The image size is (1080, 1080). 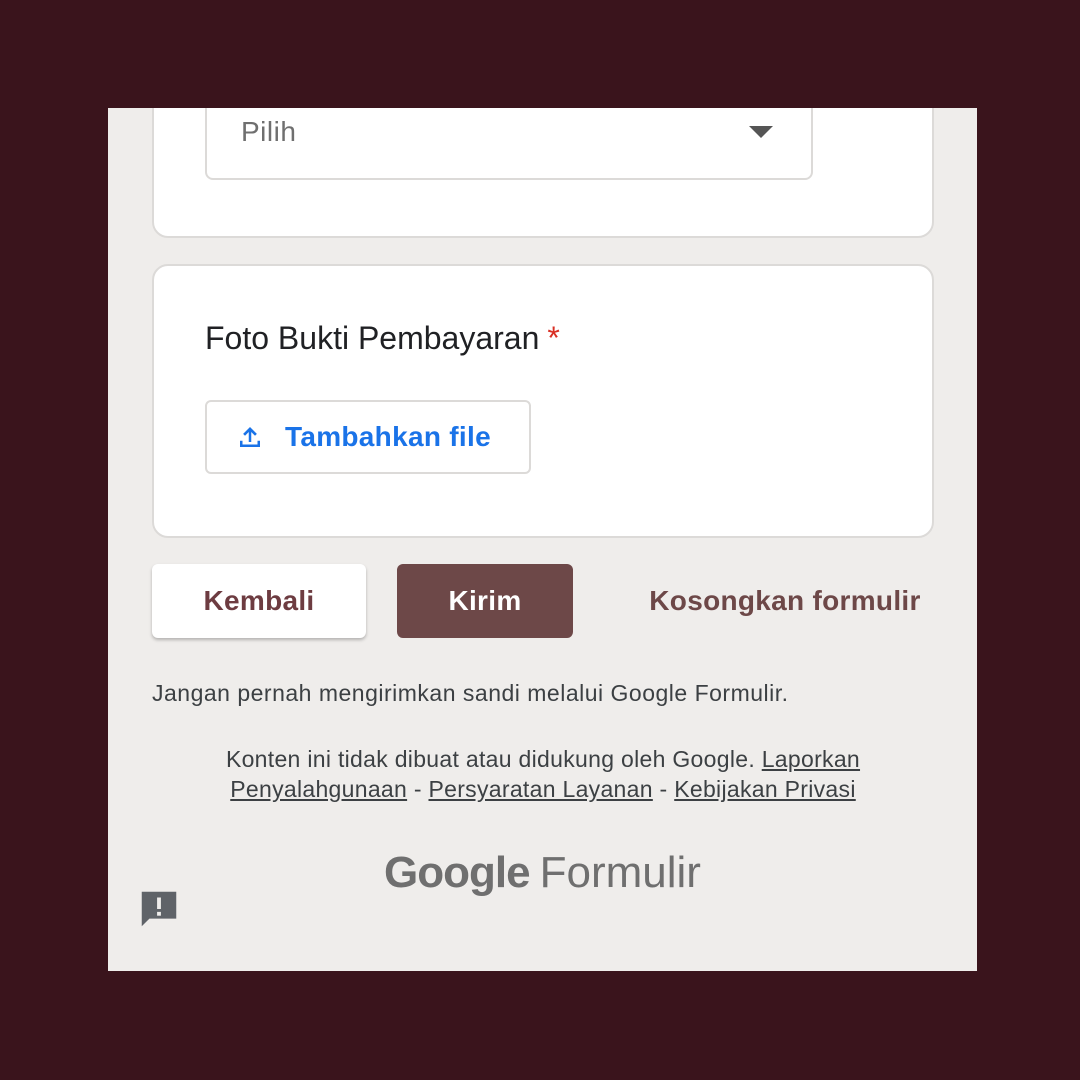 I want to click on add-file-button: Tambahkan file, so click(x=368, y=437).